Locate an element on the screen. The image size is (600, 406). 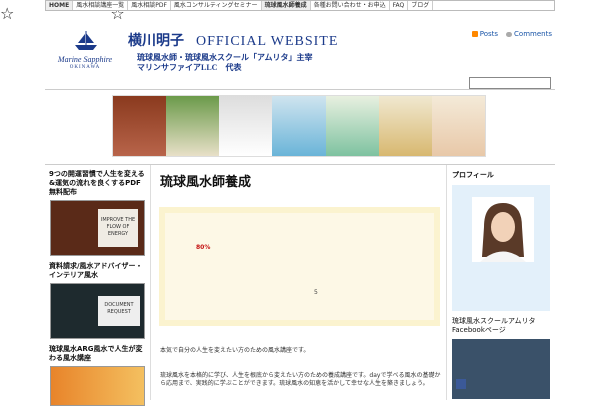
facebook-page-widget is located at coordinates (501, 369).